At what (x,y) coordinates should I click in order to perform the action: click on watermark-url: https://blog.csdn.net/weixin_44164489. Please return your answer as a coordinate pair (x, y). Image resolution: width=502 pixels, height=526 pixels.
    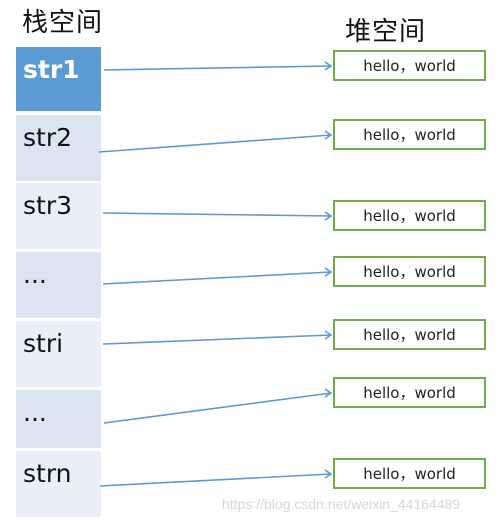
    Looking at the image, I should click on (341, 504).